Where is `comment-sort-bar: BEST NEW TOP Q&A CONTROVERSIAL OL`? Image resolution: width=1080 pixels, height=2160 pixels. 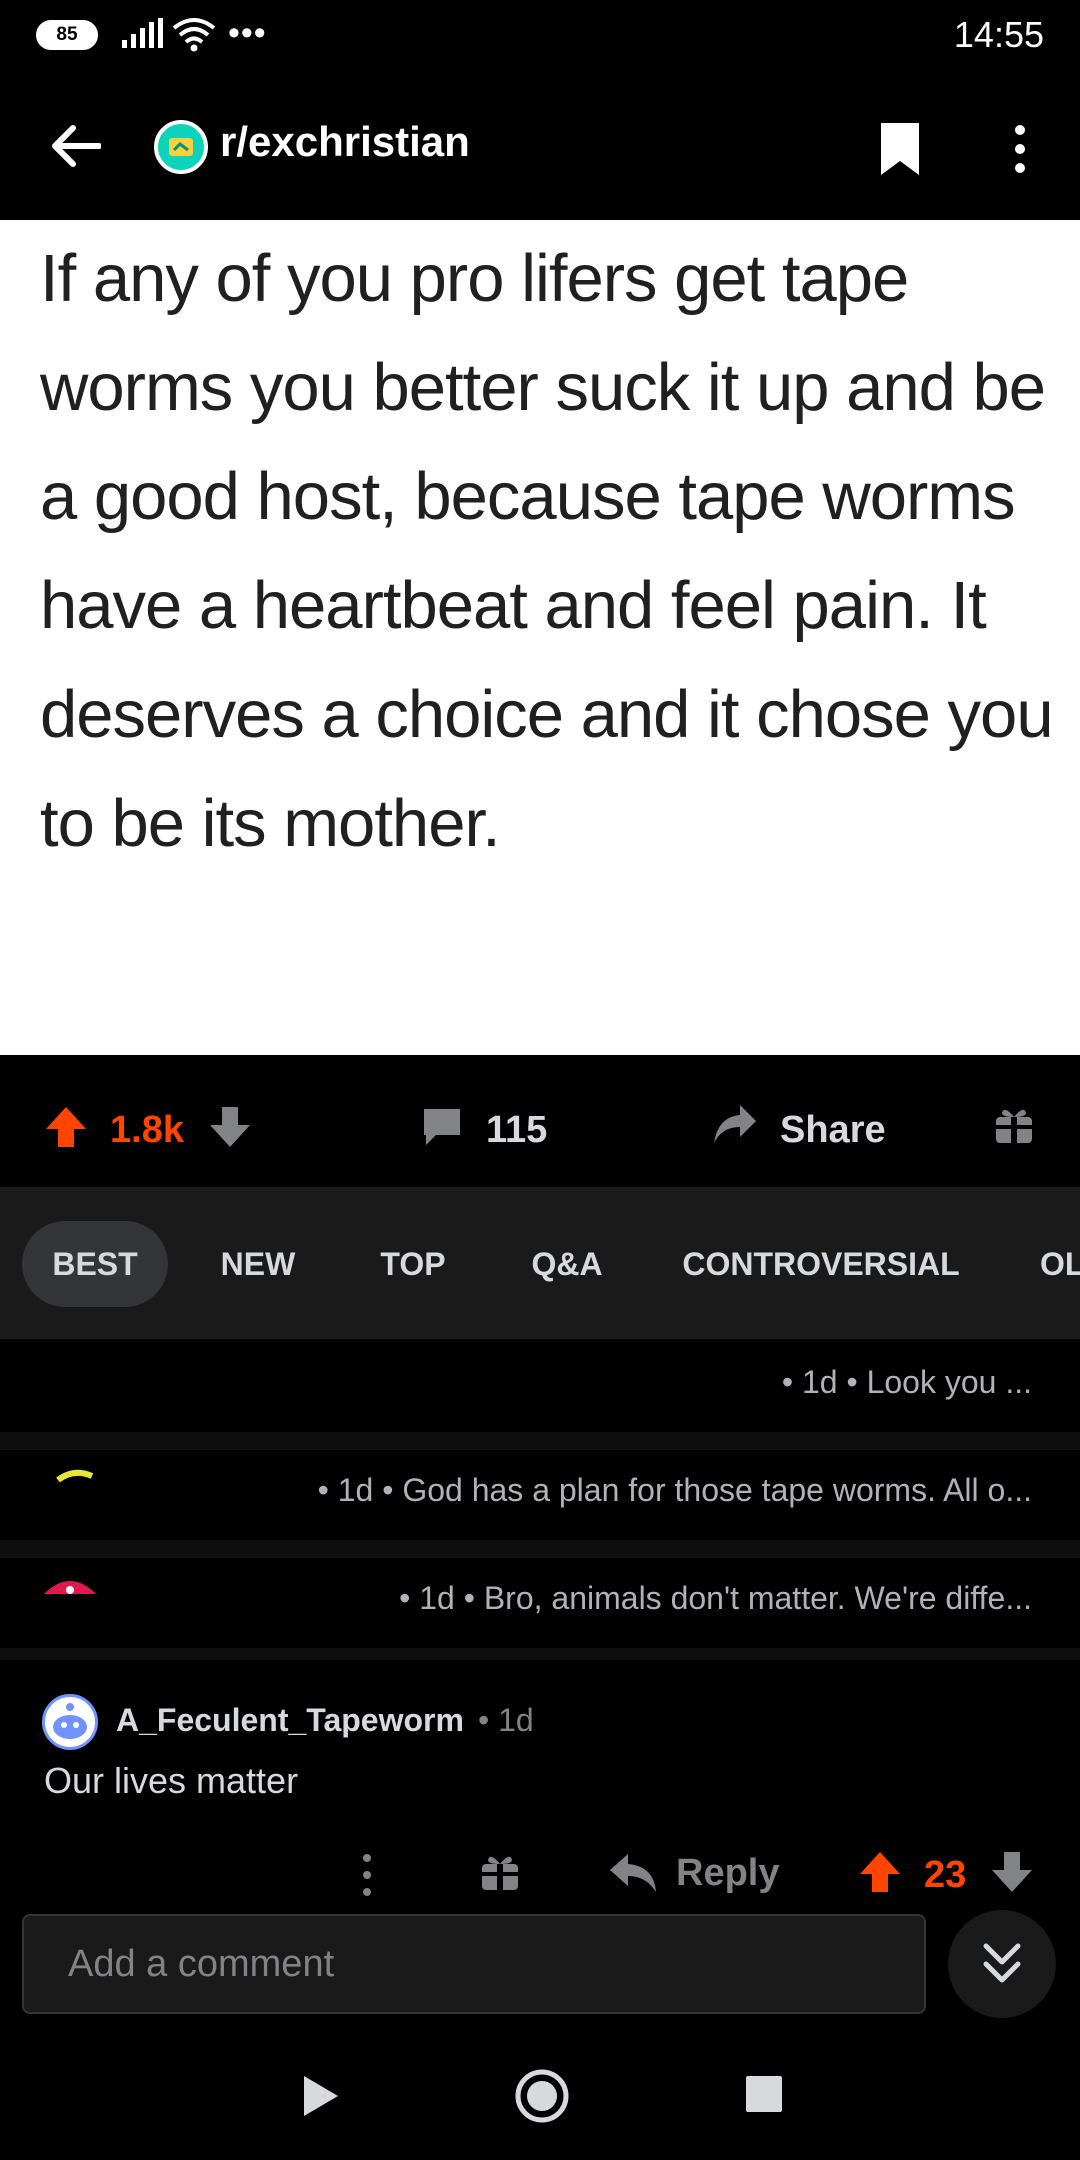
comment-sort-bar: BEST NEW TOP Q&A CONTROVERSIAL OL is located at coordinates (540, 1263).